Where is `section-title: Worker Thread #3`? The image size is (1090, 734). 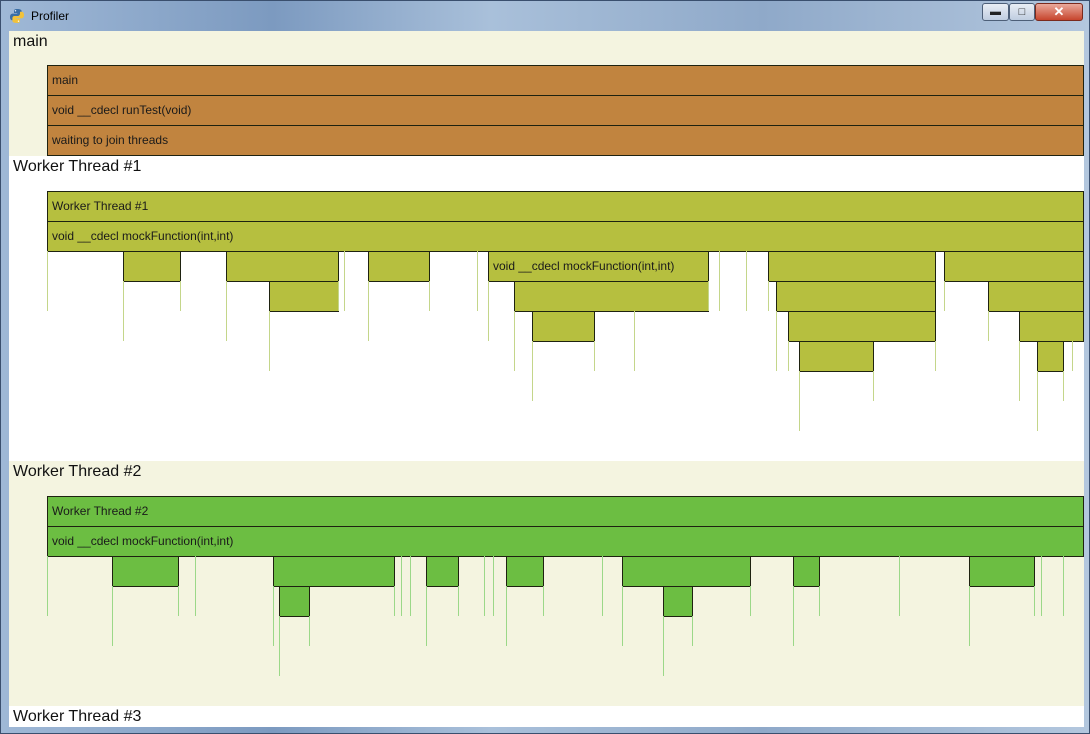 section-title: Worker Thread #3 is located at coordinates (77, 716).